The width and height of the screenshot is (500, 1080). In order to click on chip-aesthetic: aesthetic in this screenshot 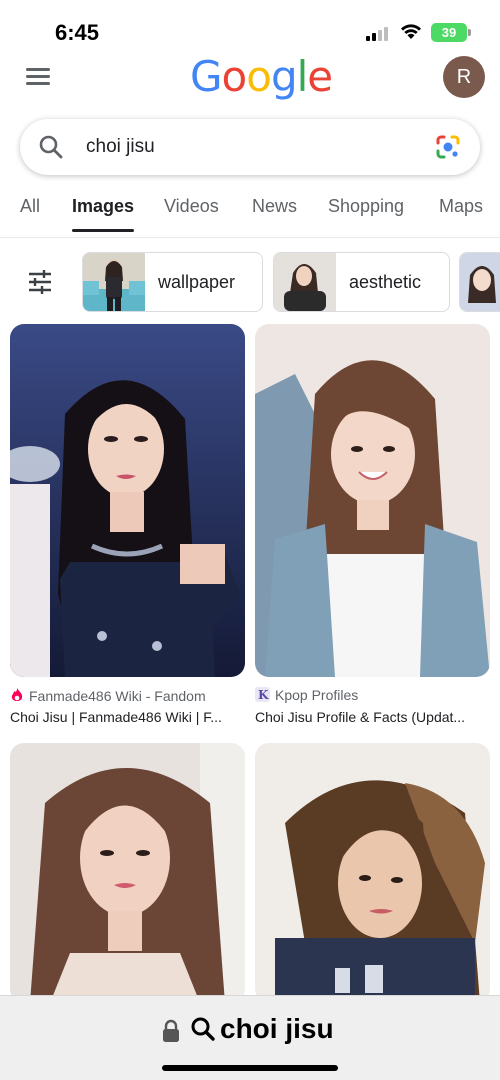, I will do `click(361, 282)`.